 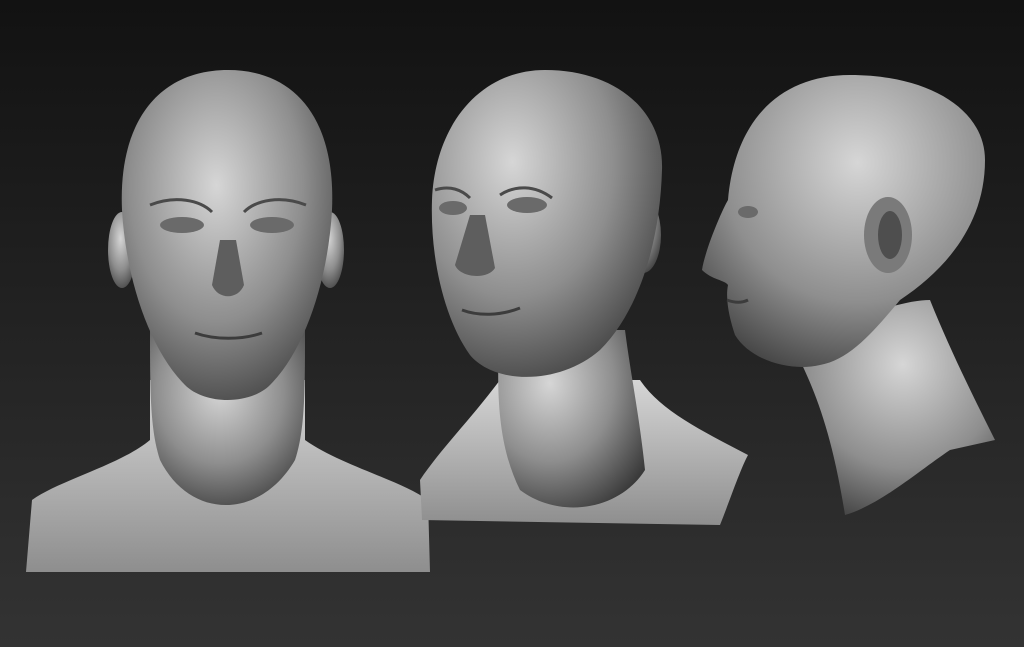 I want to click on bust-front-right-eye, so click(x=272, y=225).